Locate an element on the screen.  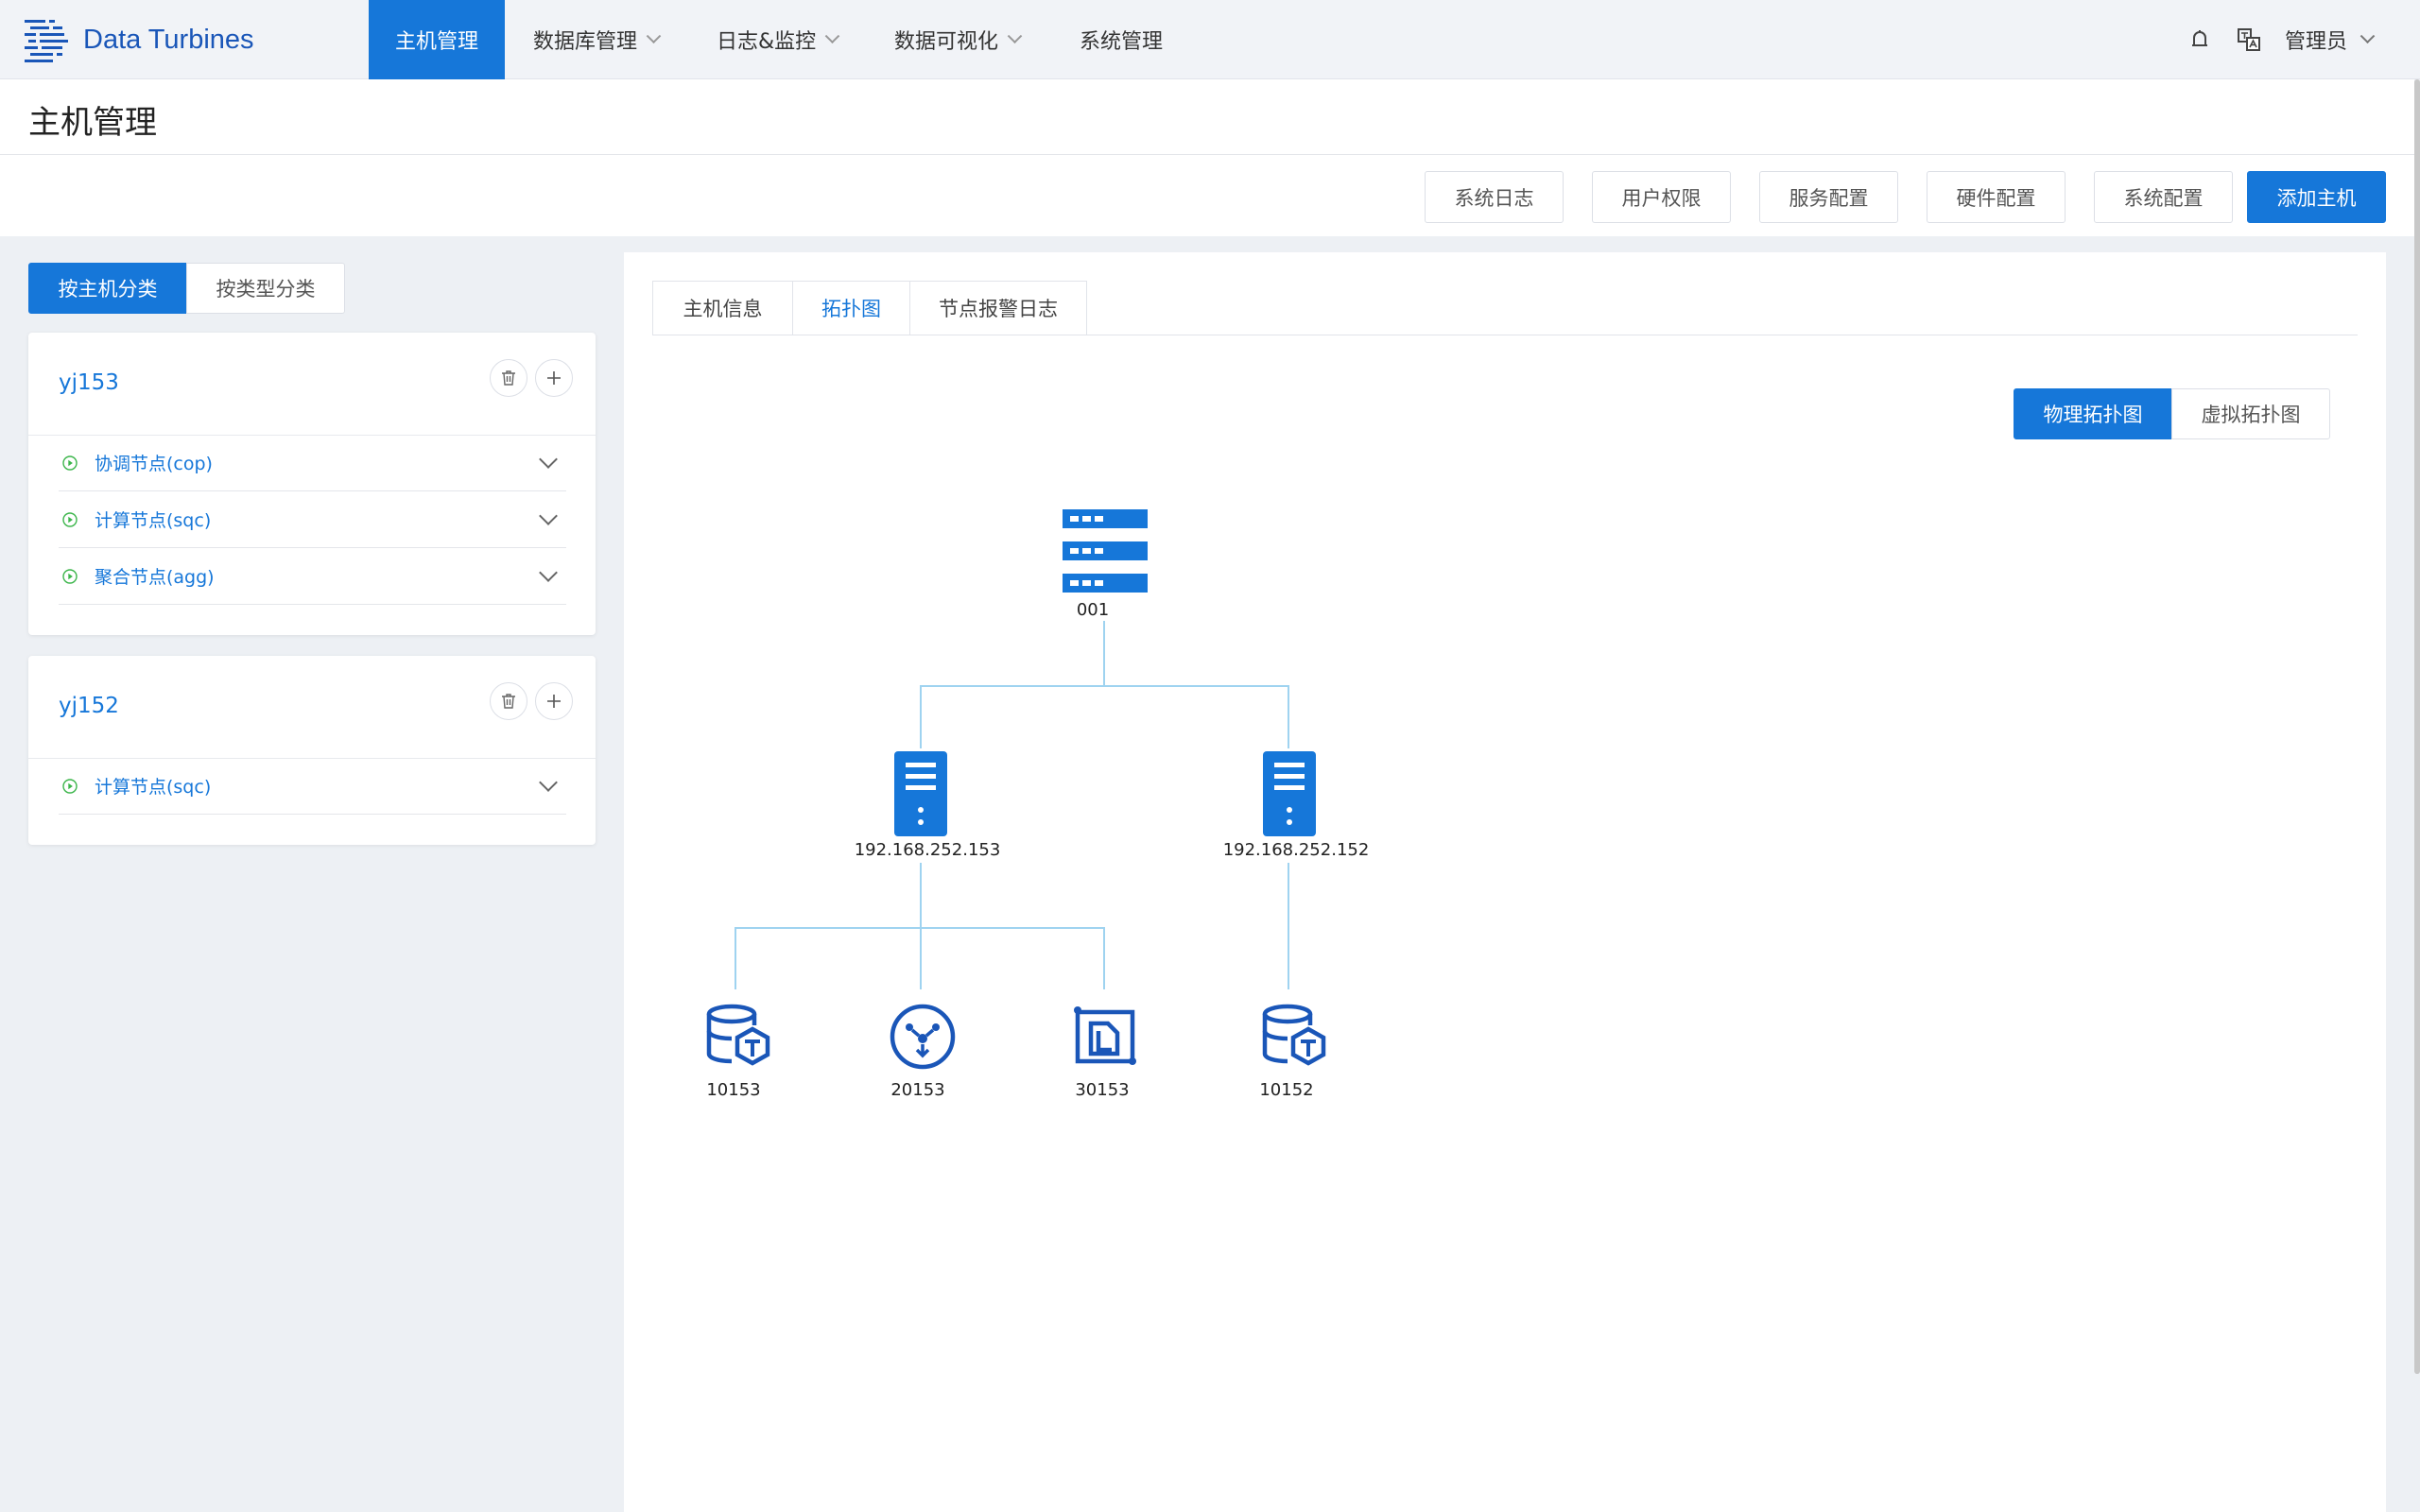
aggregate-circle-icon is located at coordinates (923, 1037).